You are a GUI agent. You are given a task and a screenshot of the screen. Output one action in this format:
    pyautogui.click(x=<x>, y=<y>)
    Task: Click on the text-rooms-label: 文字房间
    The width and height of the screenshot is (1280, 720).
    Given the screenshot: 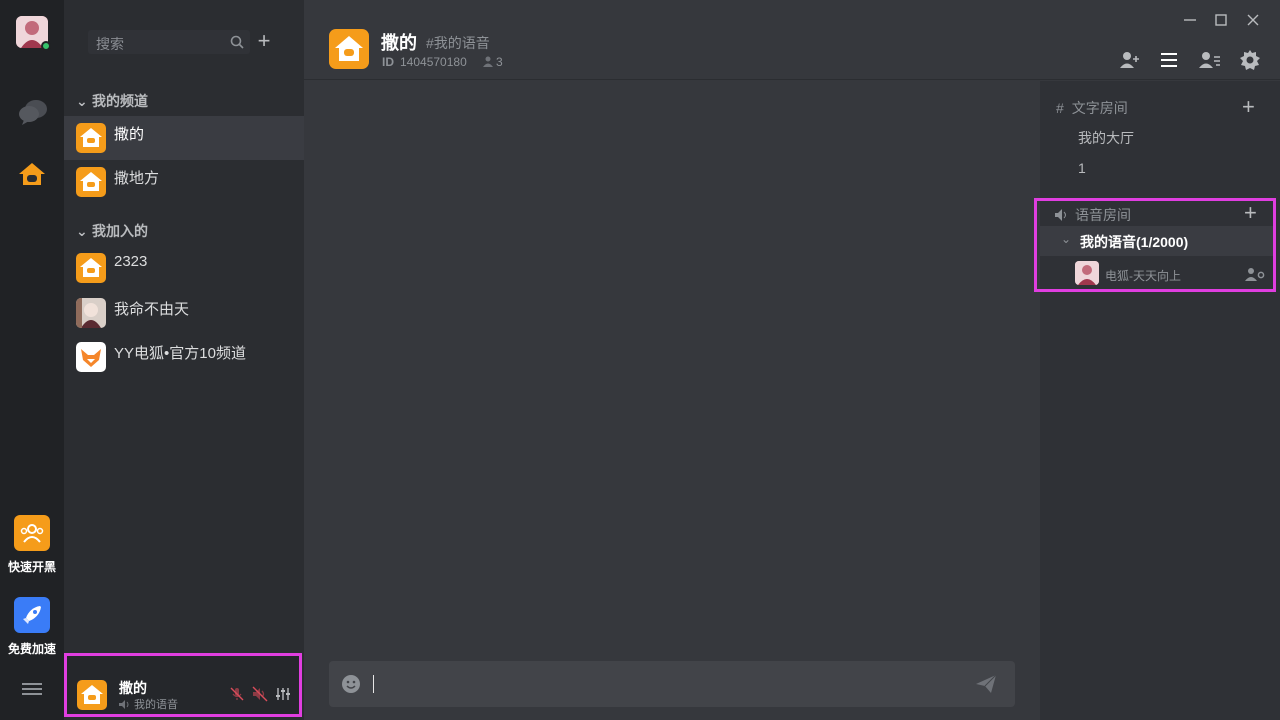 What is the action you would take?
    pyautogui.click(x=1099, y=108)
    